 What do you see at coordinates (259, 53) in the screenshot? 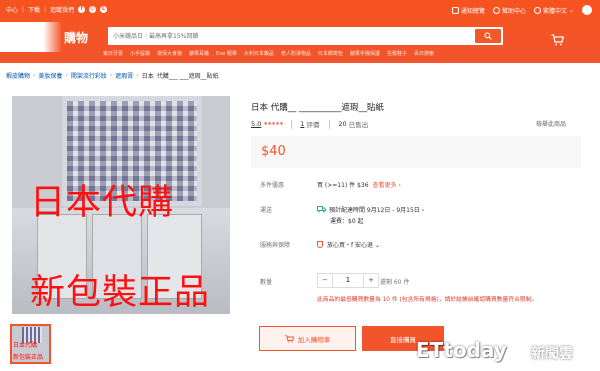
I see `hotword: 大利日本藥品` at bounding box center [259, 53].